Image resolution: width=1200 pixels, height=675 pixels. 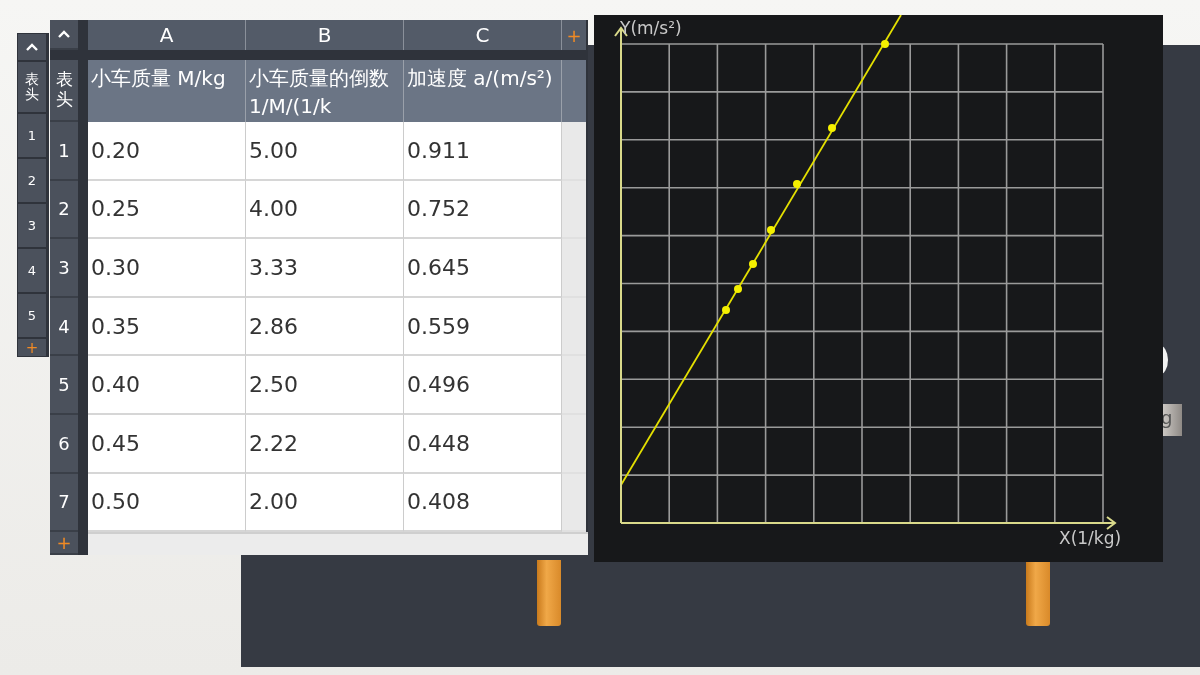 What do you see at coordinates (1090, 538) in the screenshot?
I see `axis-label: X(1/kg)` at bounding box center [1090, 538].